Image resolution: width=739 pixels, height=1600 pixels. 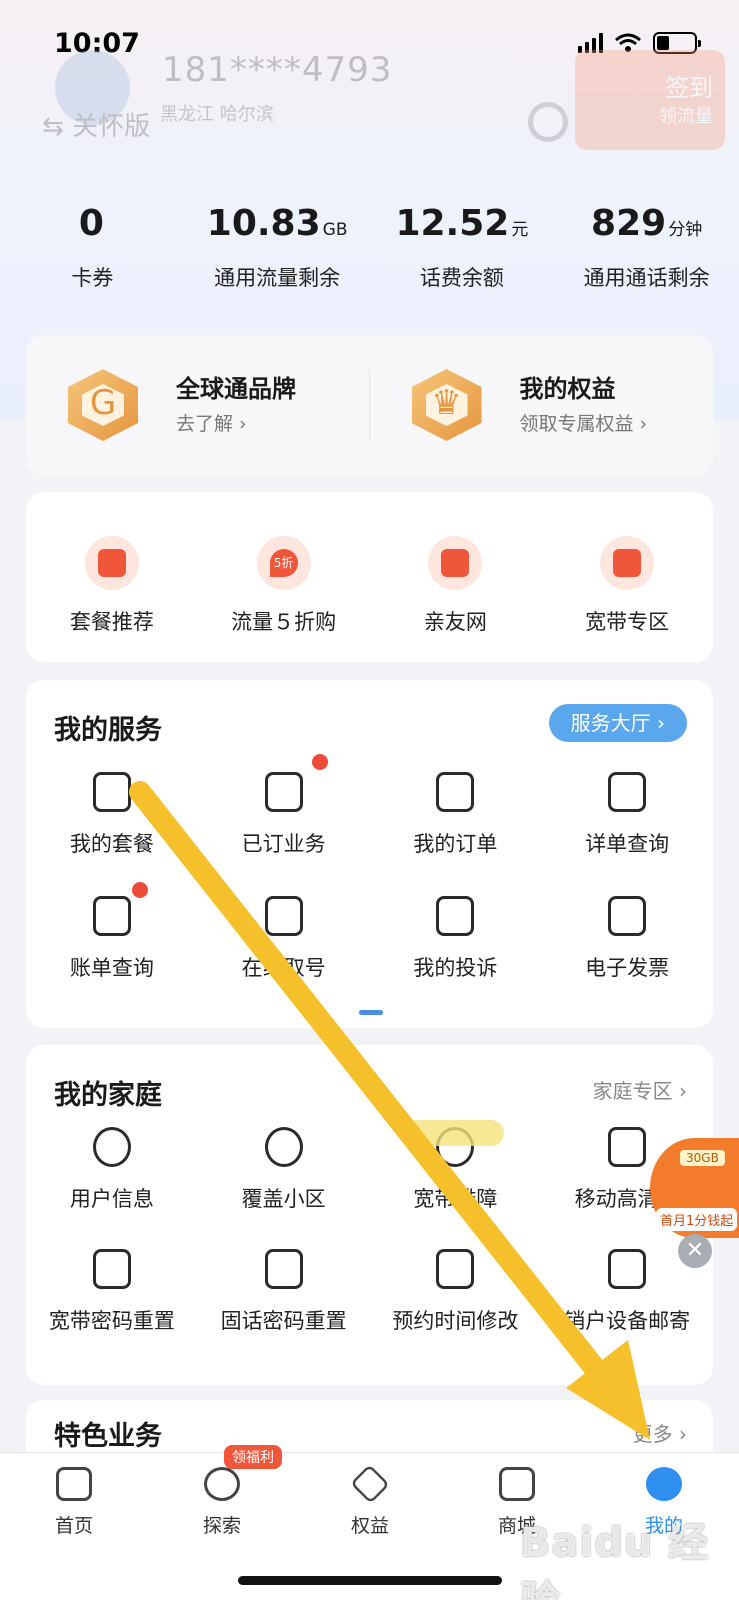 What do you see at coordinates (583, 424) in the screenshot?
I see `brand-subtitle: 领取专属权益 ›` at bounding box center [583, 424].